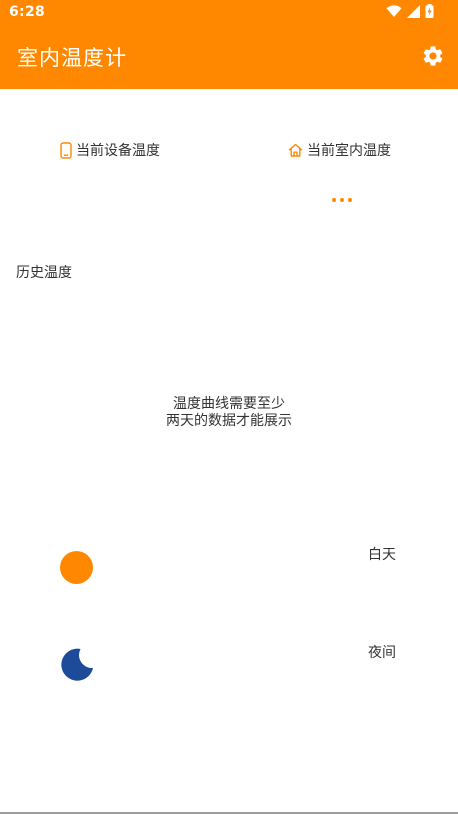 The image size is (458, 814). I want to click on sun-icon, so click(76, 567).